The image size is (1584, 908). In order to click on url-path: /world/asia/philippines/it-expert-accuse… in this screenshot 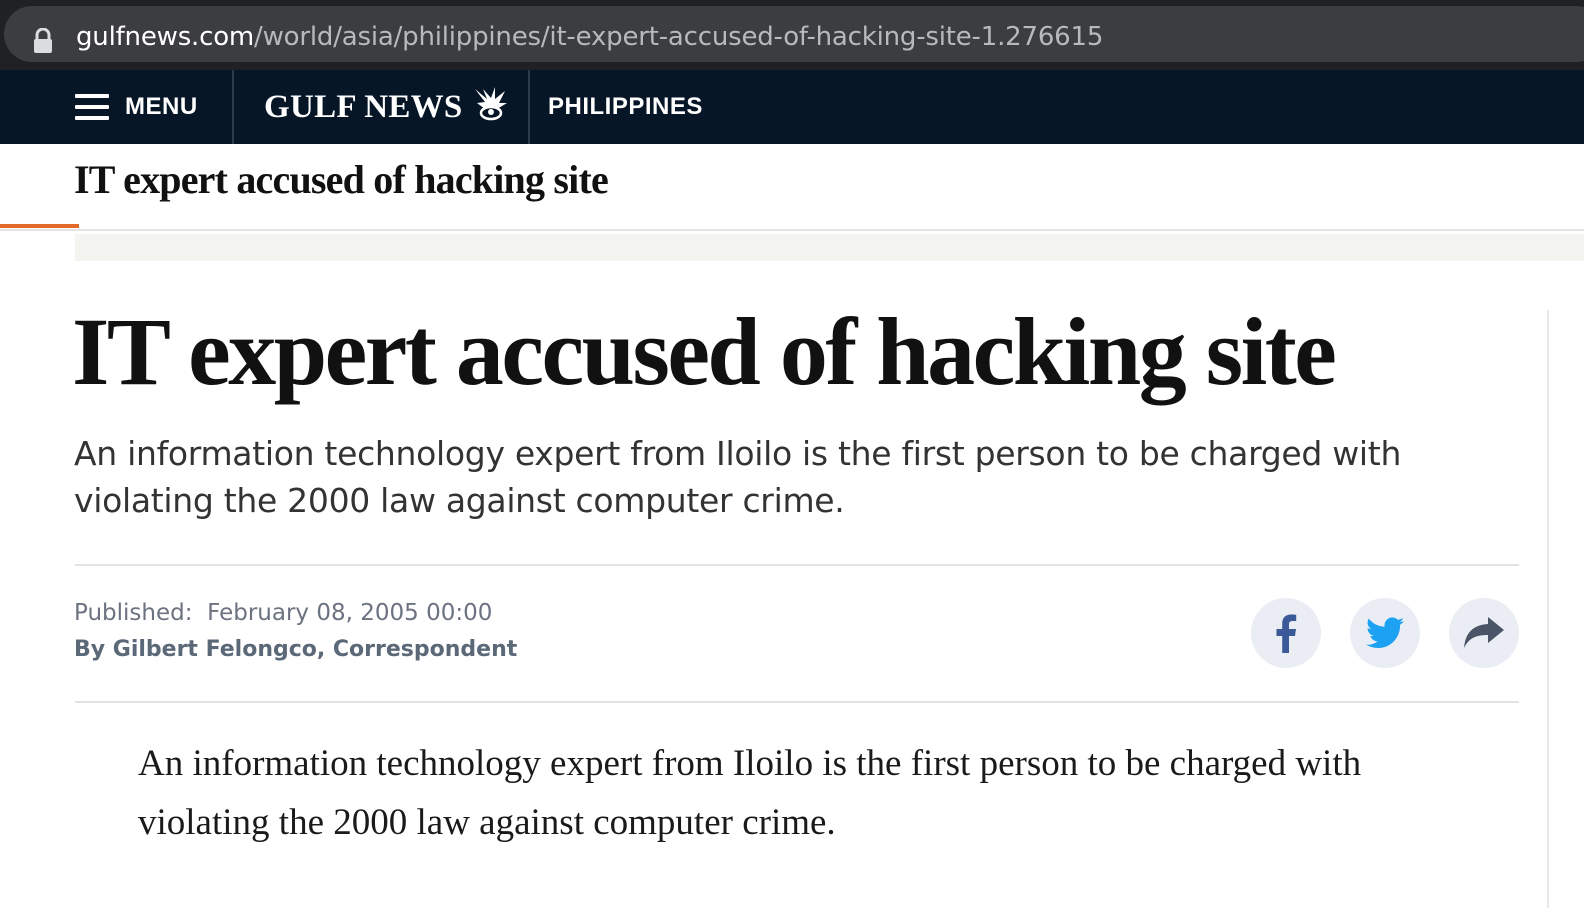, I will do `click(679, 37)`.